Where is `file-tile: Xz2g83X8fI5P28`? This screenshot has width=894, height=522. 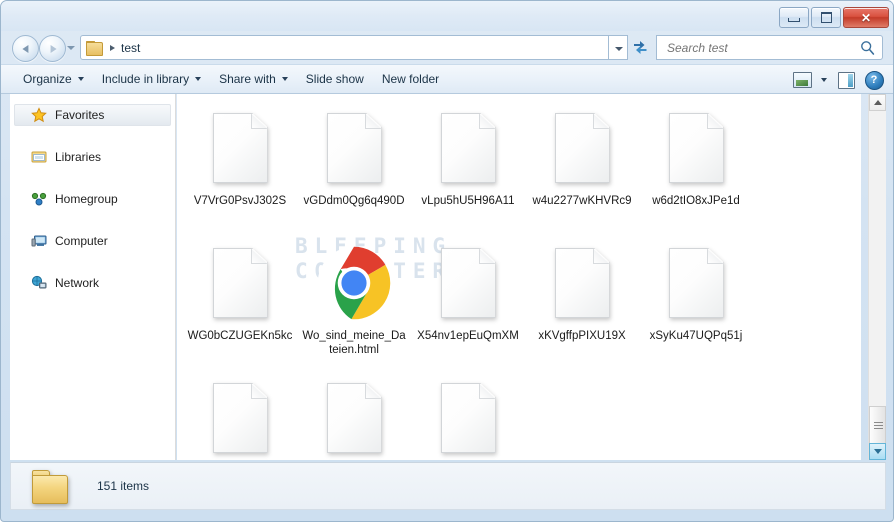 file-tile: Xz2g83X8fI5P28 is located at coordinates (240, 416).